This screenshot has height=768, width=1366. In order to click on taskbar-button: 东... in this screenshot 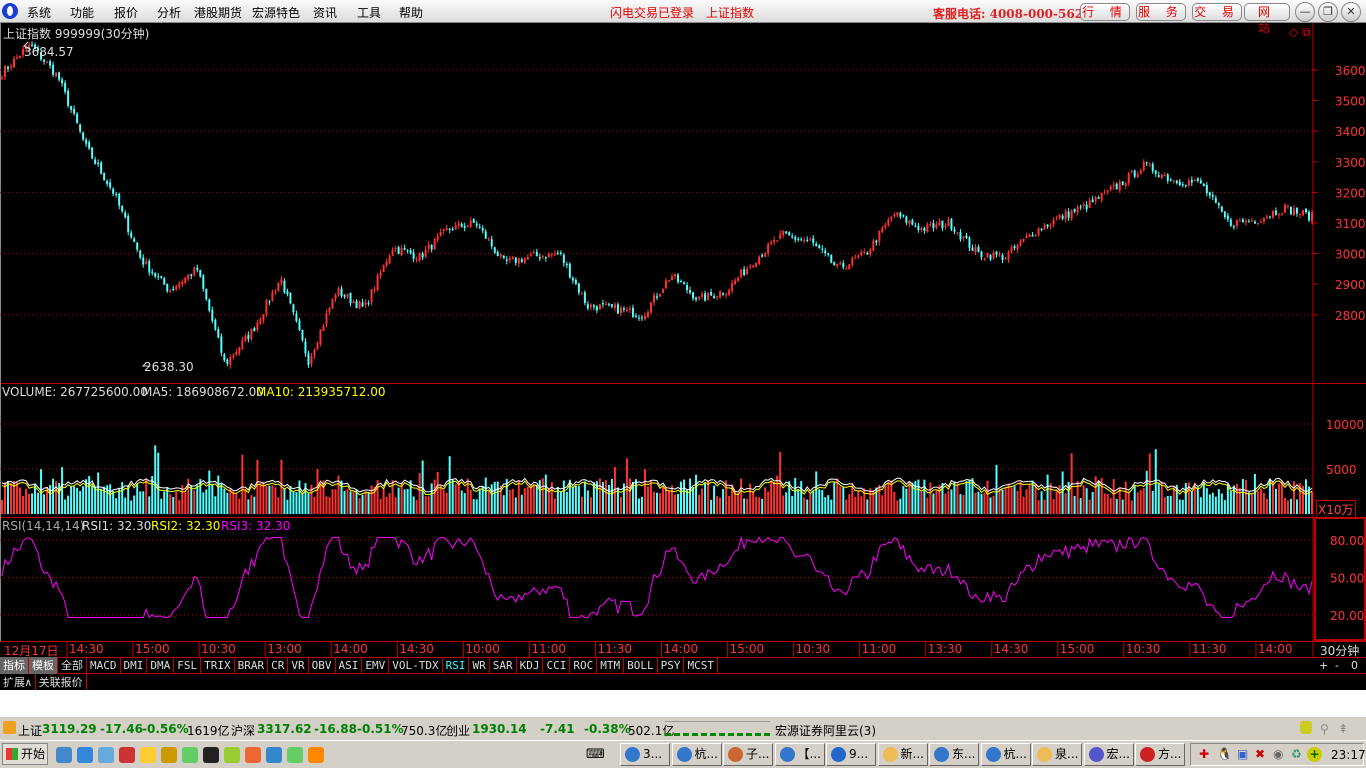, I will do `click(954, 754)`.